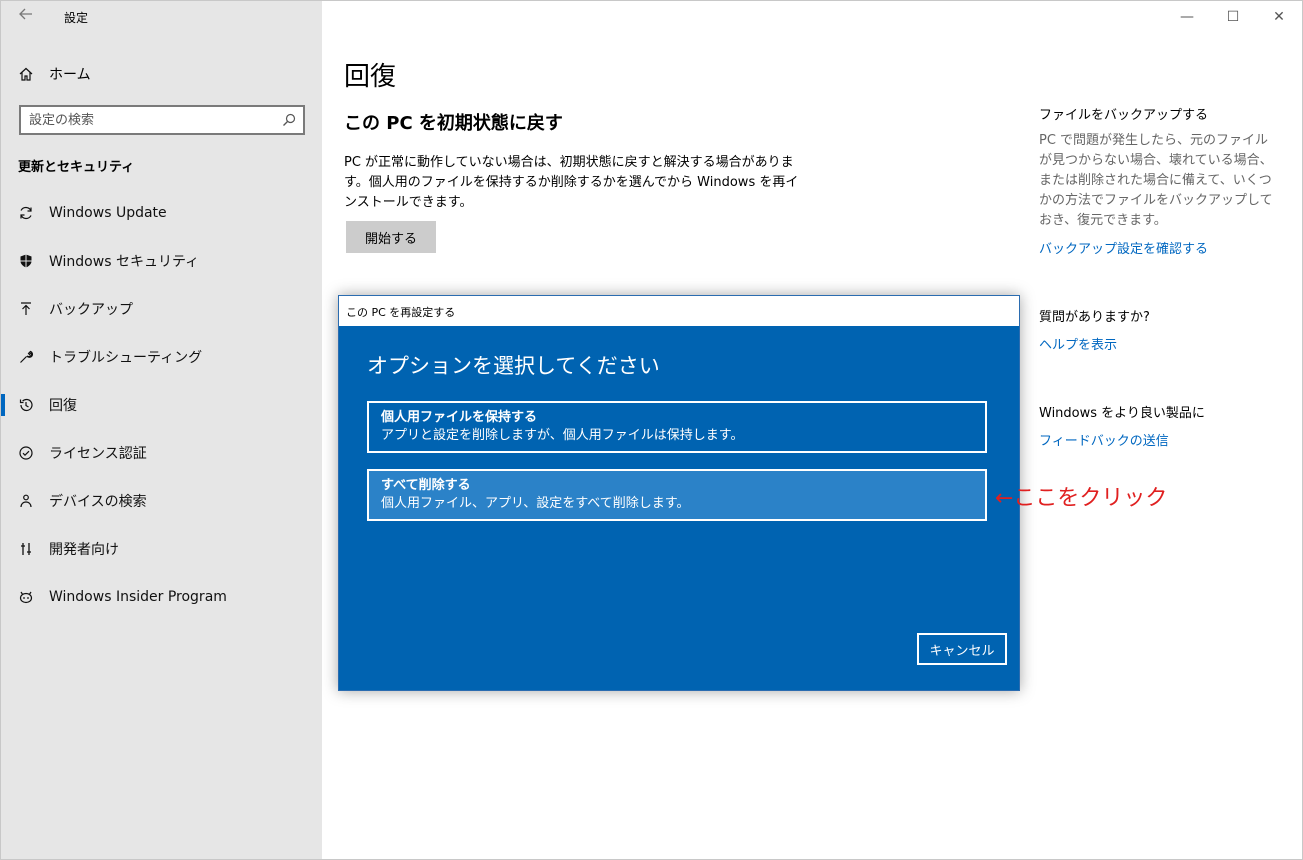 This screenshot has height=860, width=1303. What do you see at coordinates (370, 77) in the screenshot?
I see `page-title: 回復` at bounding box center [370, 77].